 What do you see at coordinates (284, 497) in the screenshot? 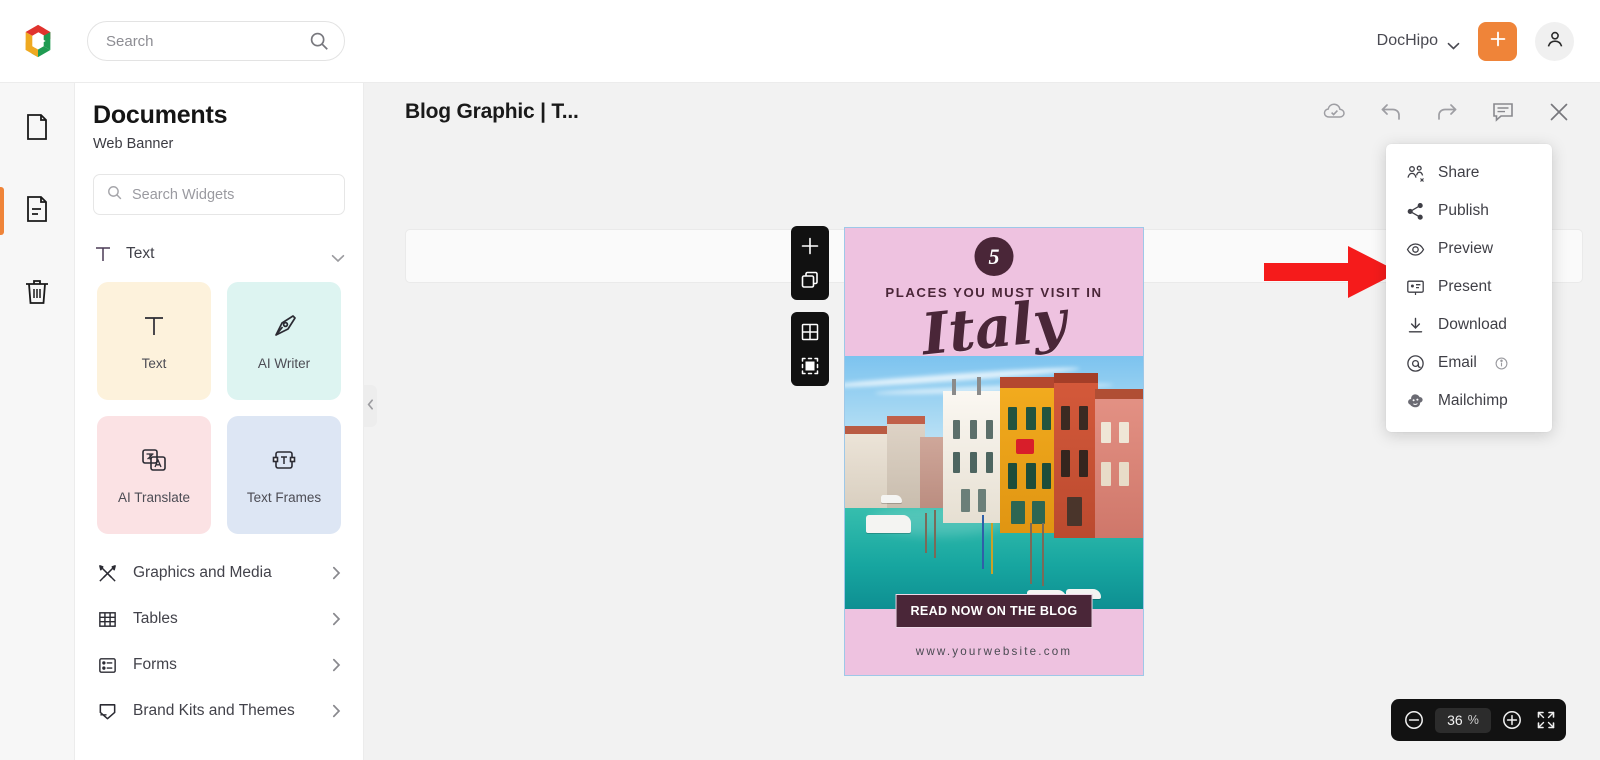
I see `widget-label: Text Frames` at bounding box center [284, 497].